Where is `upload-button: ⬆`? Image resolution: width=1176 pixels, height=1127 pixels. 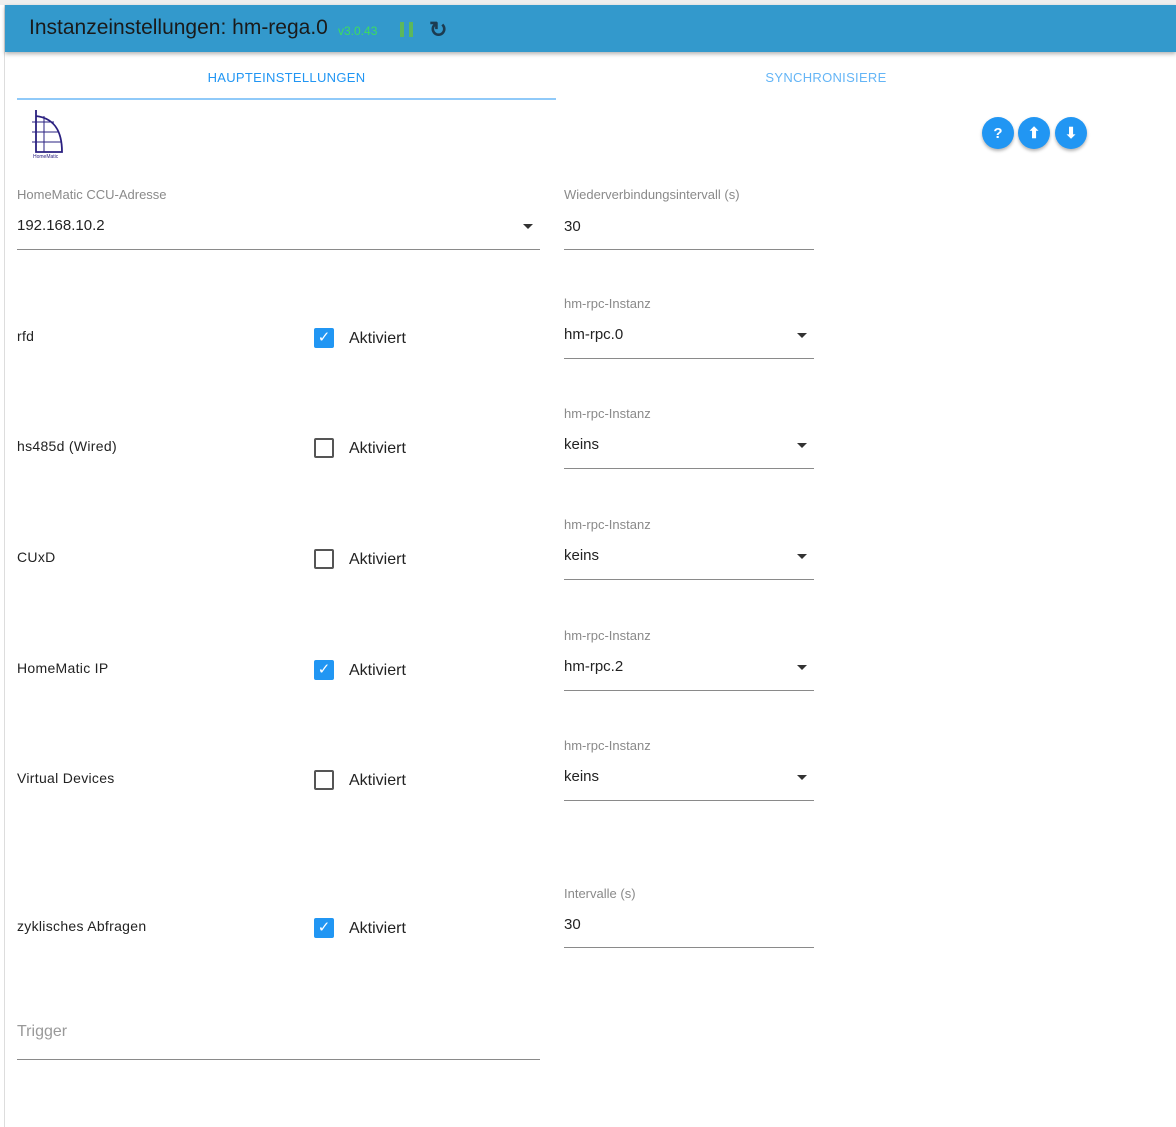
upload-button: ⬆ is located at coordinates (1034, 133).